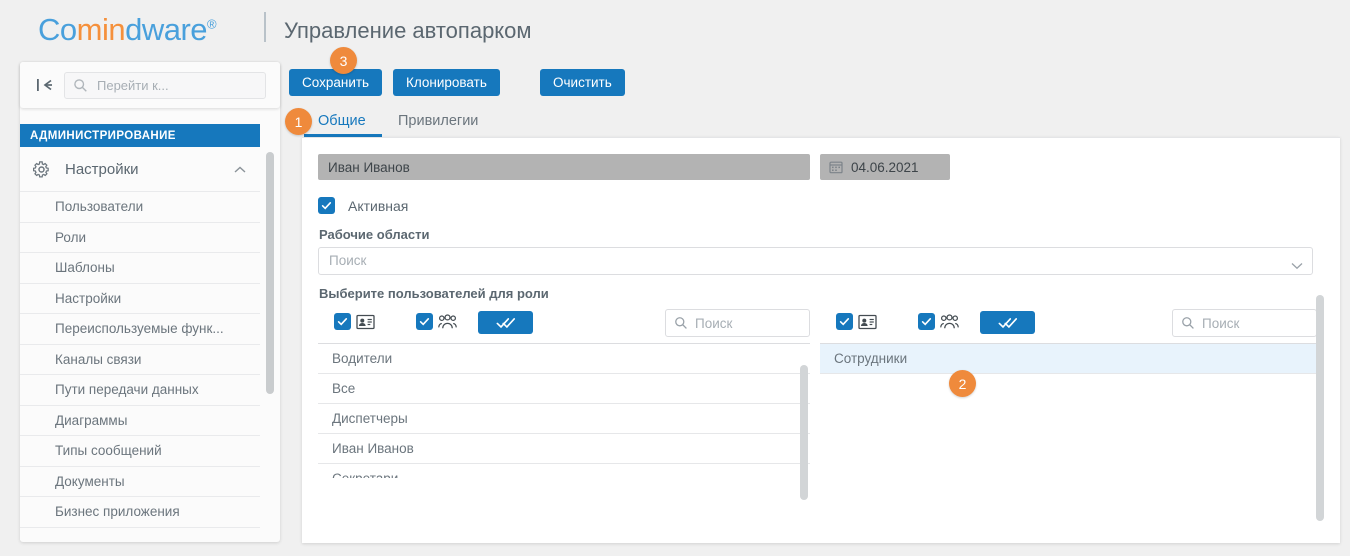  I want to click on list-item: Диспетчеры, so click(564, 419).